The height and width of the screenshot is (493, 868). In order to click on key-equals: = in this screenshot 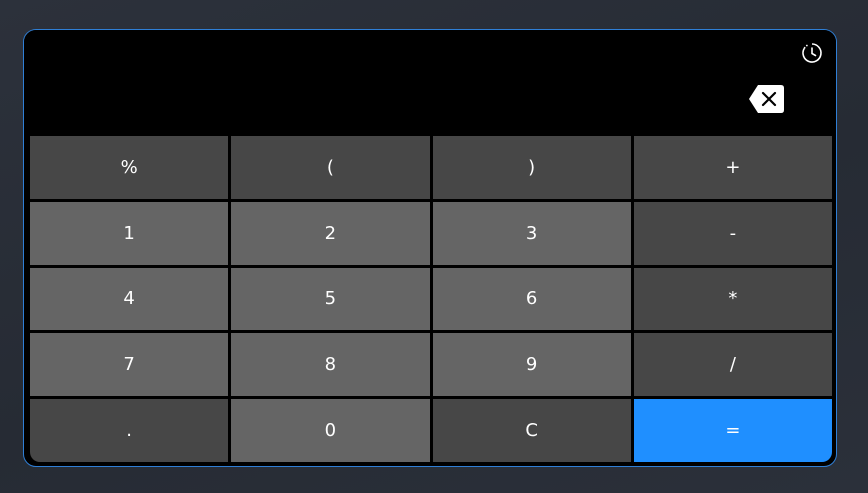, I will do `click(732, 430)`.